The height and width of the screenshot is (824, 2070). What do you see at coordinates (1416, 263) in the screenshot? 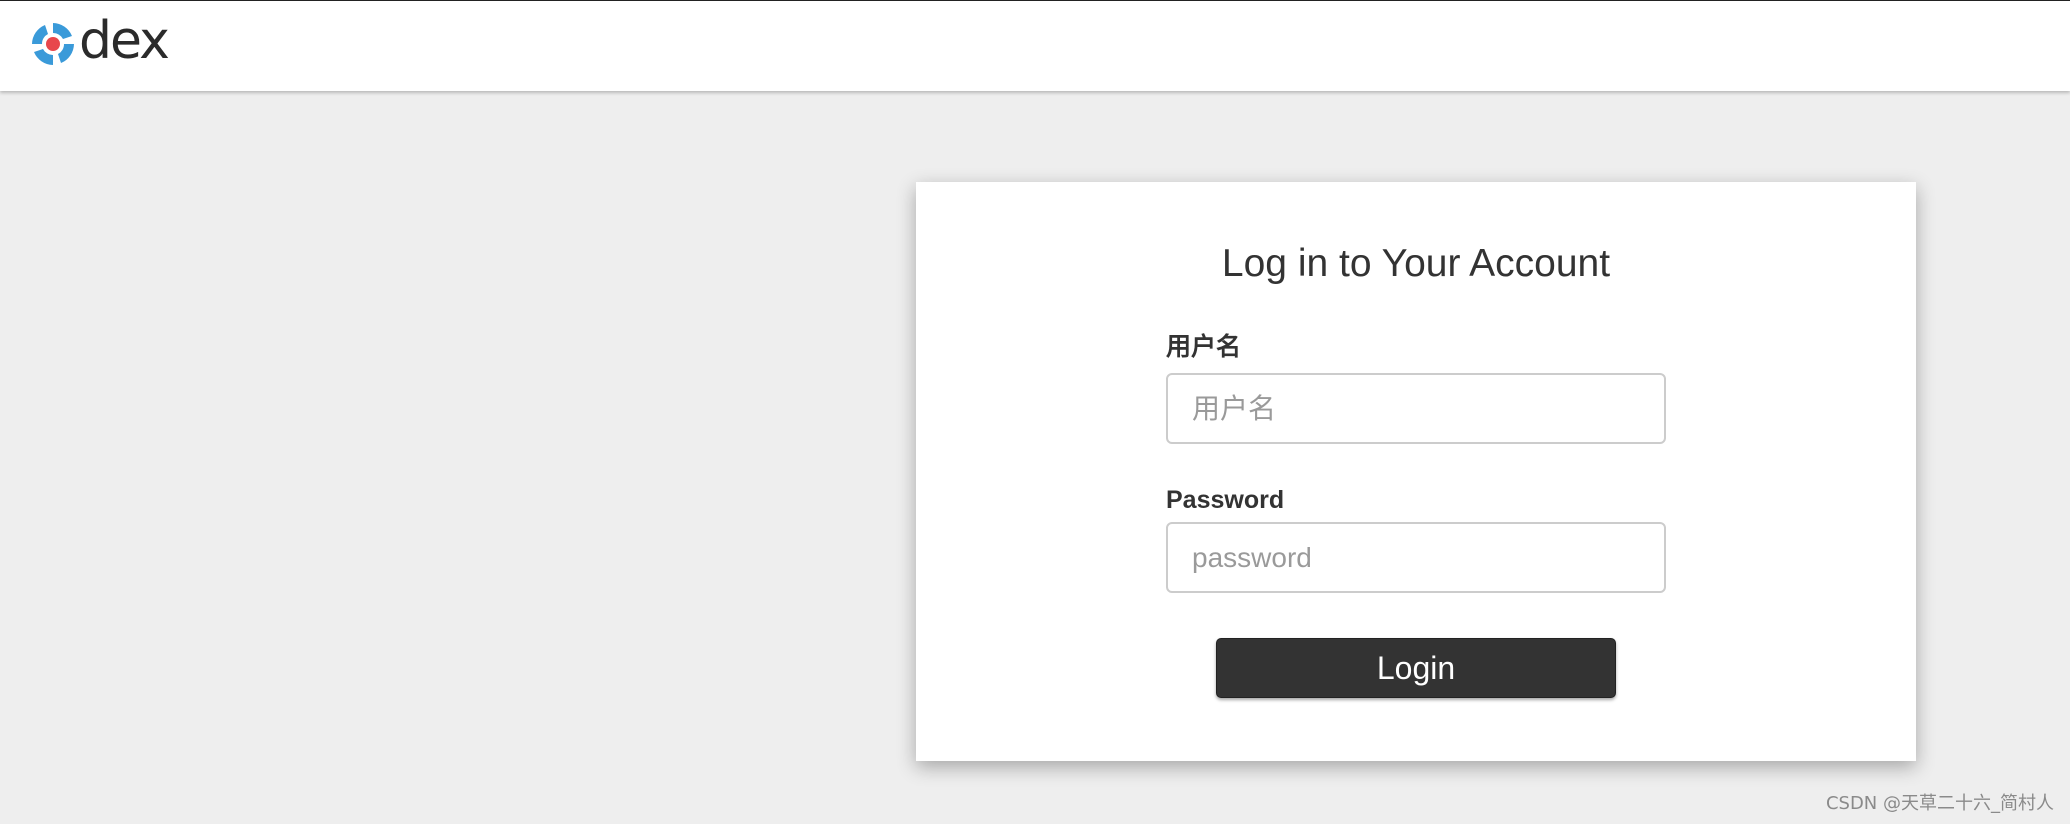
I see `login-title: Log in to Your Account` at bounding box center [1416, 263].